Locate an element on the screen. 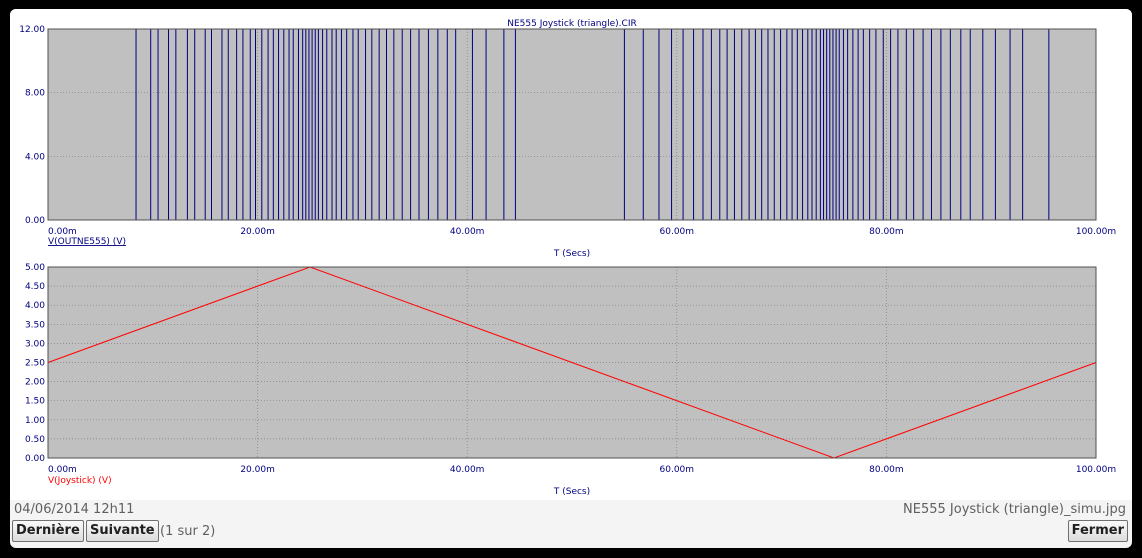 The image size is (1142, 558). y-tick-label: 5.00 is located at coordinates (35, 268).